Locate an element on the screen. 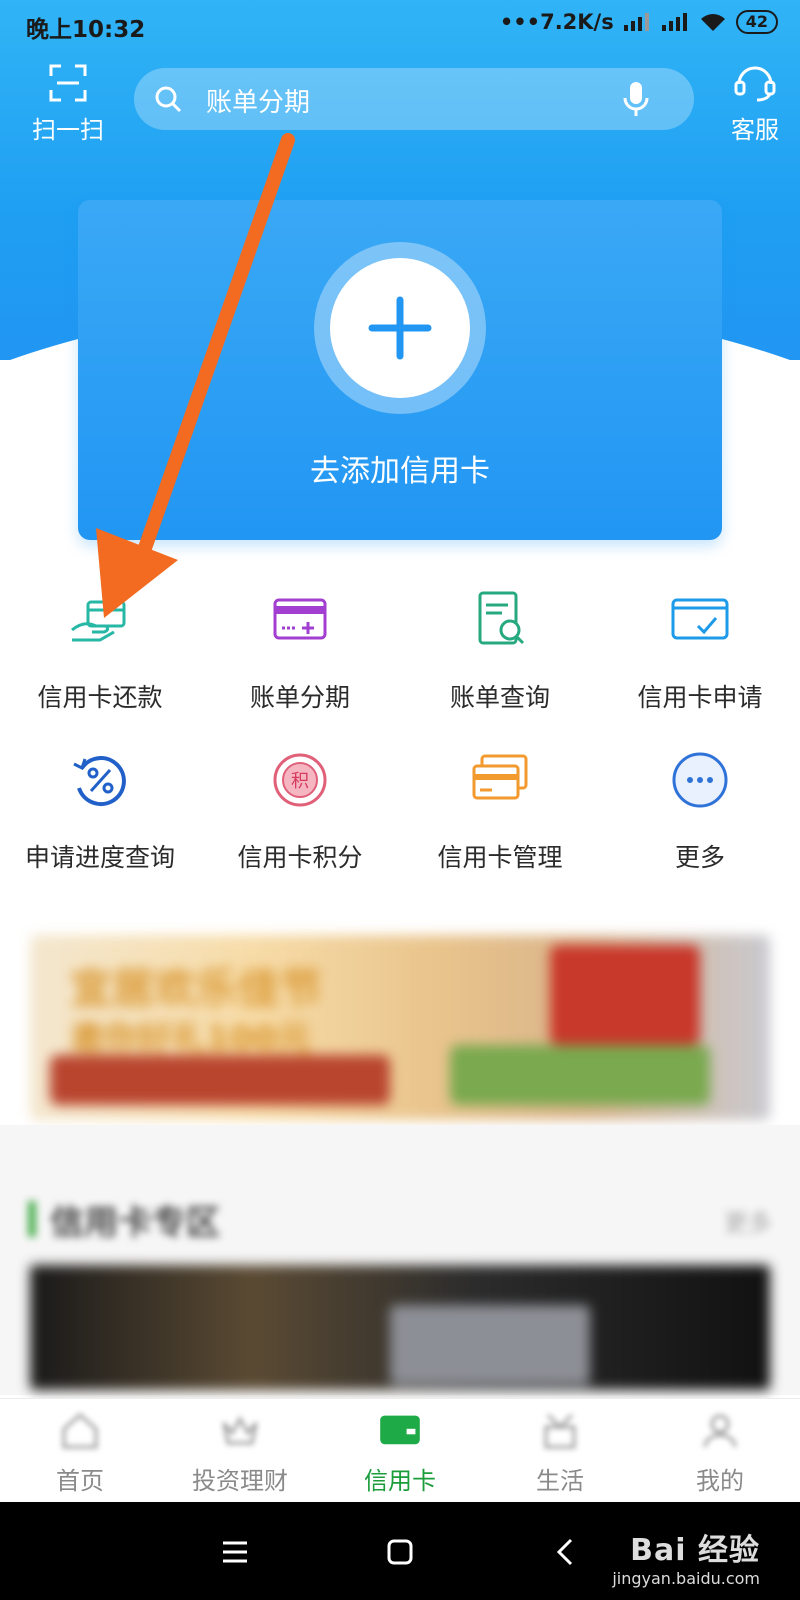 This screenshot has width=800, height=1600. svg-text: 积 is located at coordinates (300, 781).